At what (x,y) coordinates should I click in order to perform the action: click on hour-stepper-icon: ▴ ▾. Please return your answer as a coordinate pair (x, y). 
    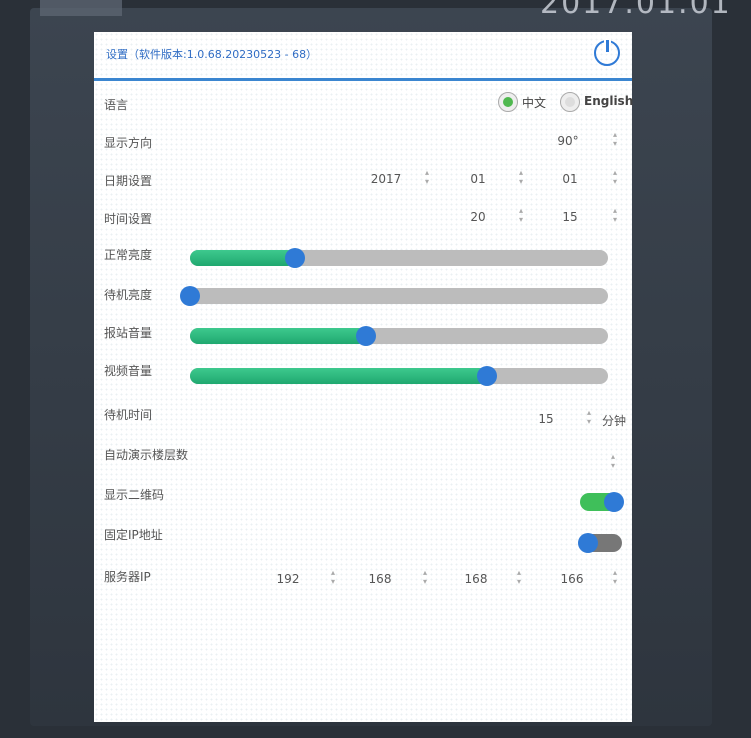
    Looking at the image, I should click on (521, 215).